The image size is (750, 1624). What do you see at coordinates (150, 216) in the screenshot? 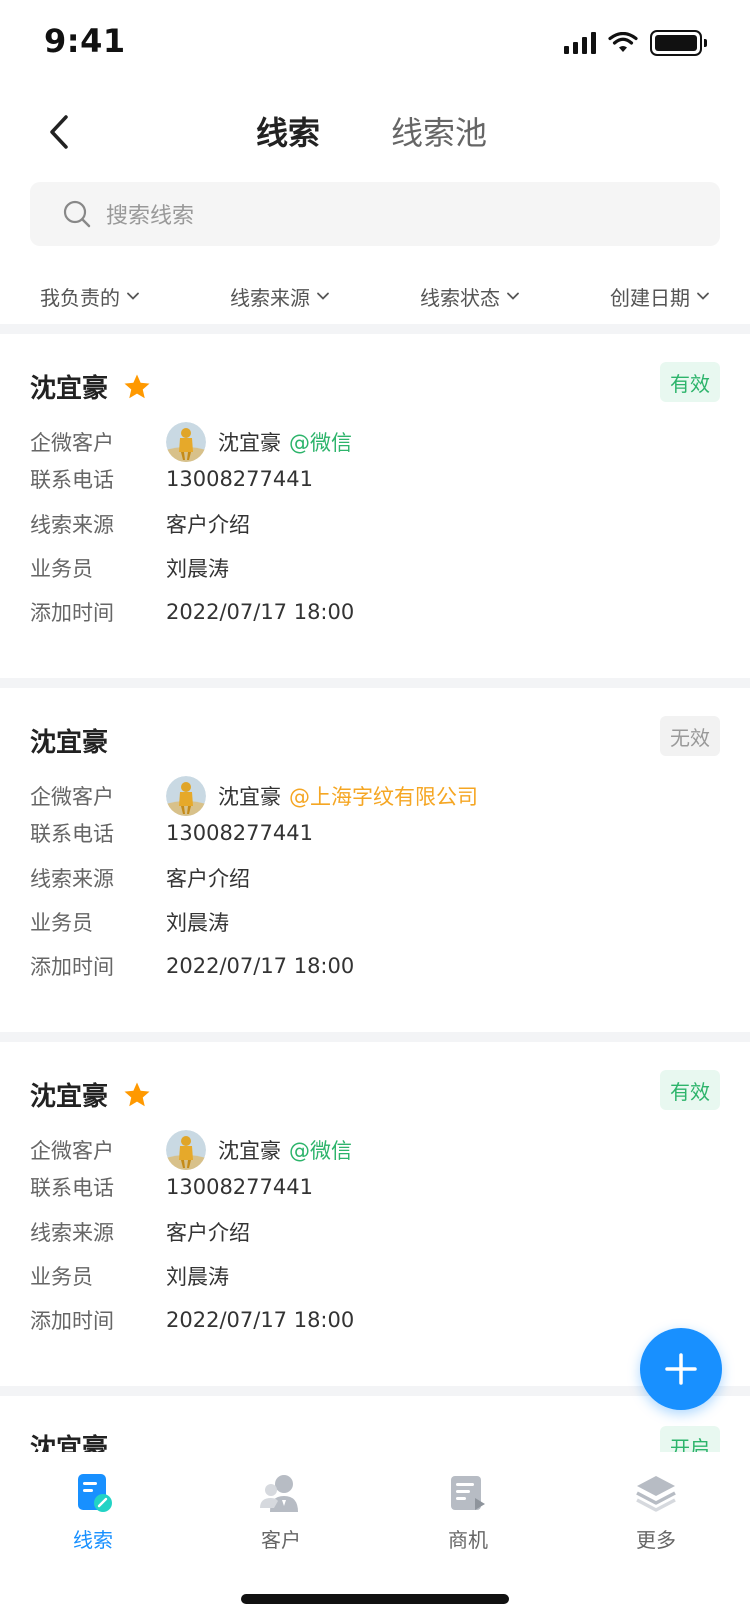
I see `search-placeholder: 搜索线索` at bounding box center [150, 216].